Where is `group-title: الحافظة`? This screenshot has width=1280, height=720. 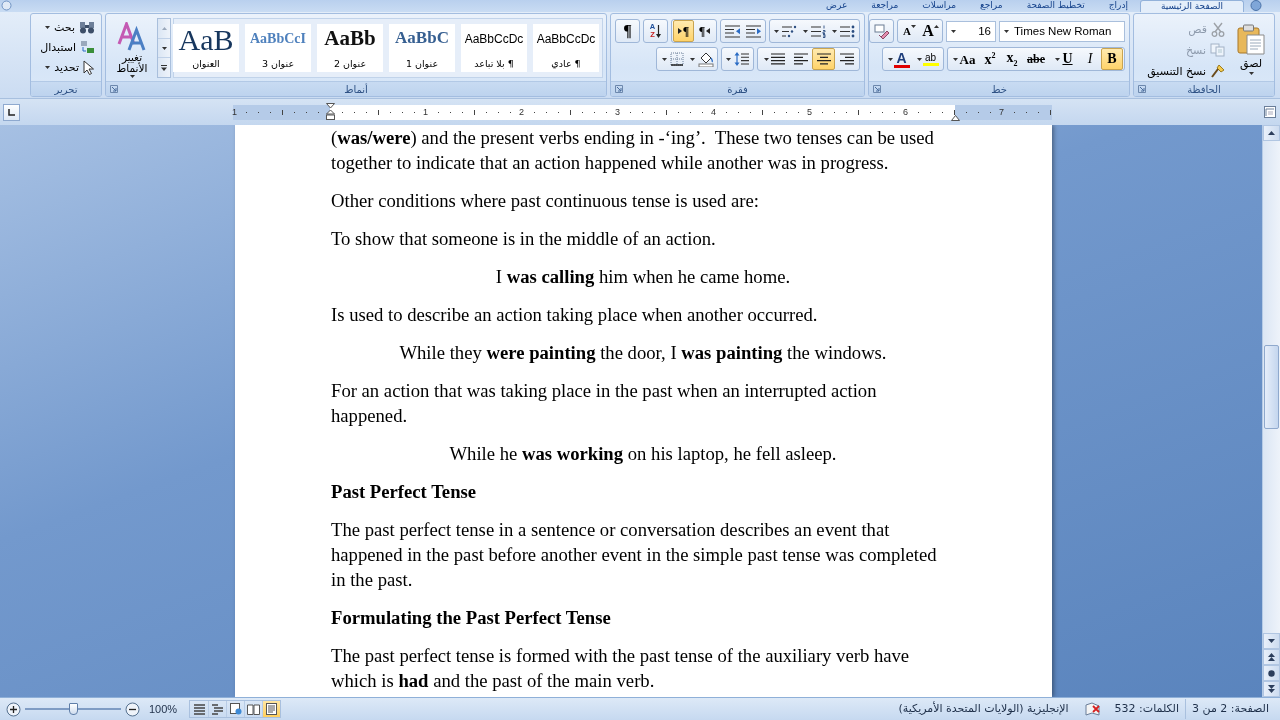
group-title: الحافظة is located at coordinates (1204, 89).